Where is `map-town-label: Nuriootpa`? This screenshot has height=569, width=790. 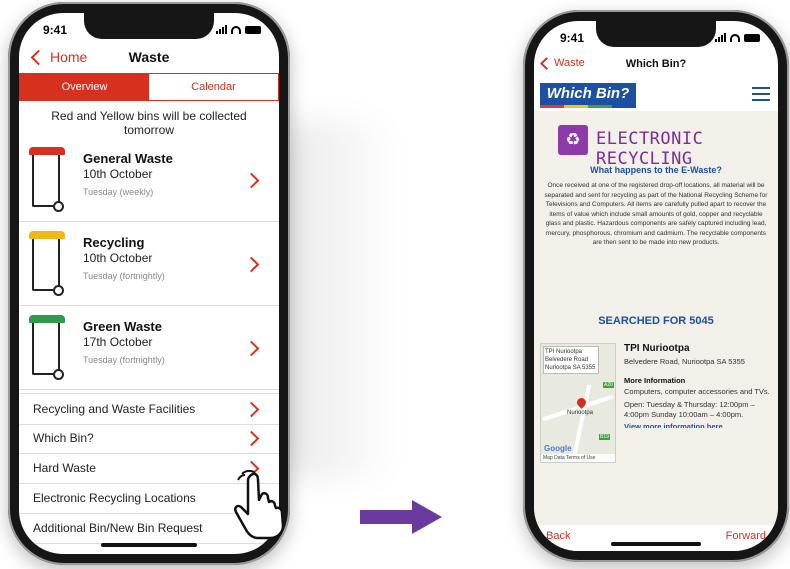
map-town-label: Nuriootpa is located at coordinates (580, 413).